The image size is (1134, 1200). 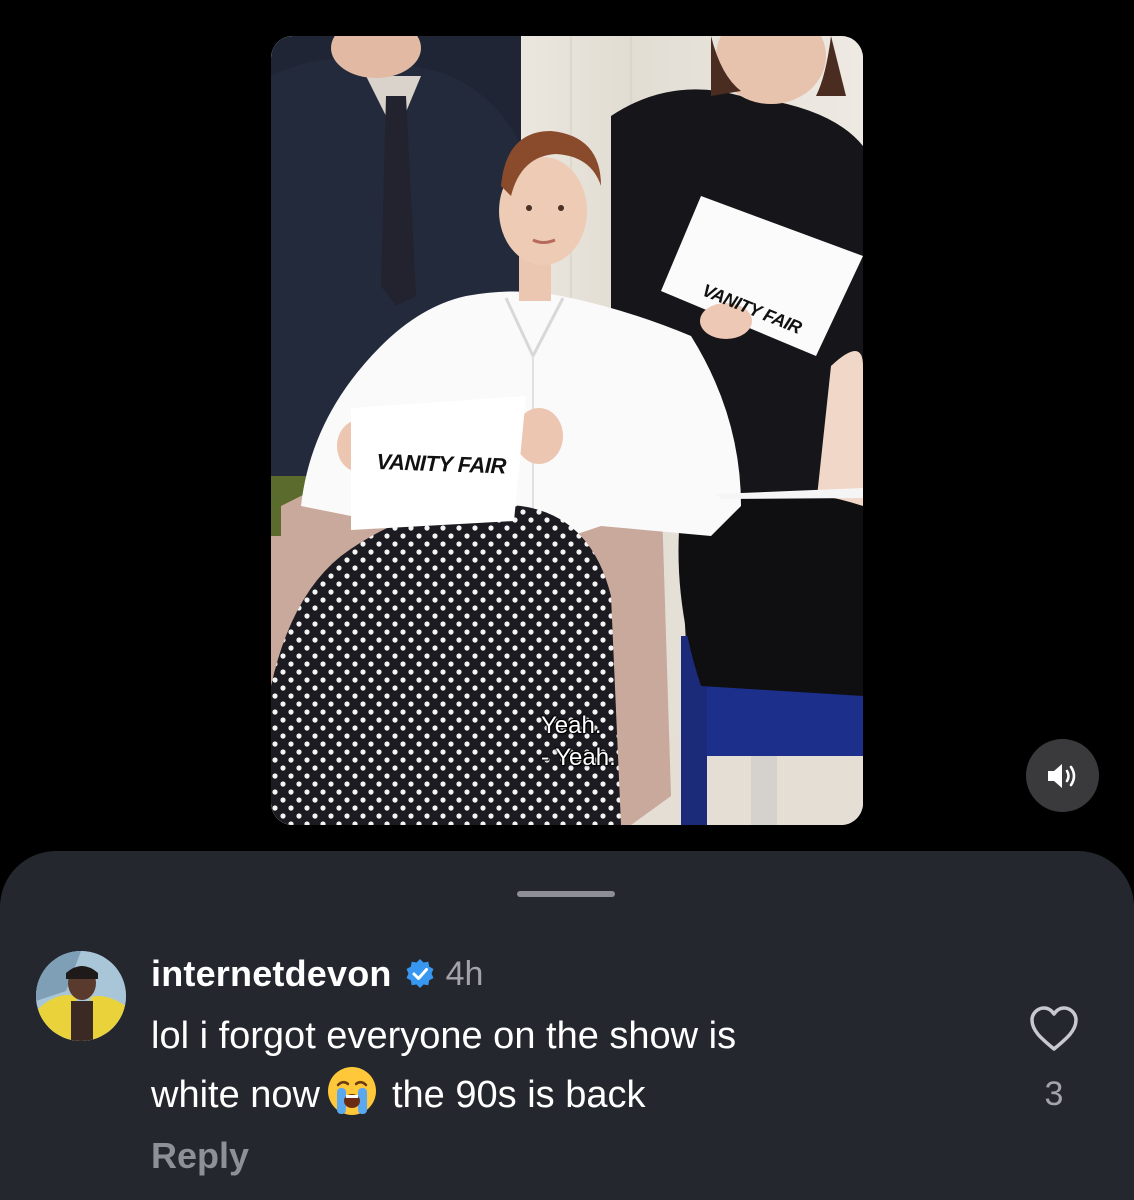 I want to click on comment-line-2-start: white now, so click(x=235, y=1095).